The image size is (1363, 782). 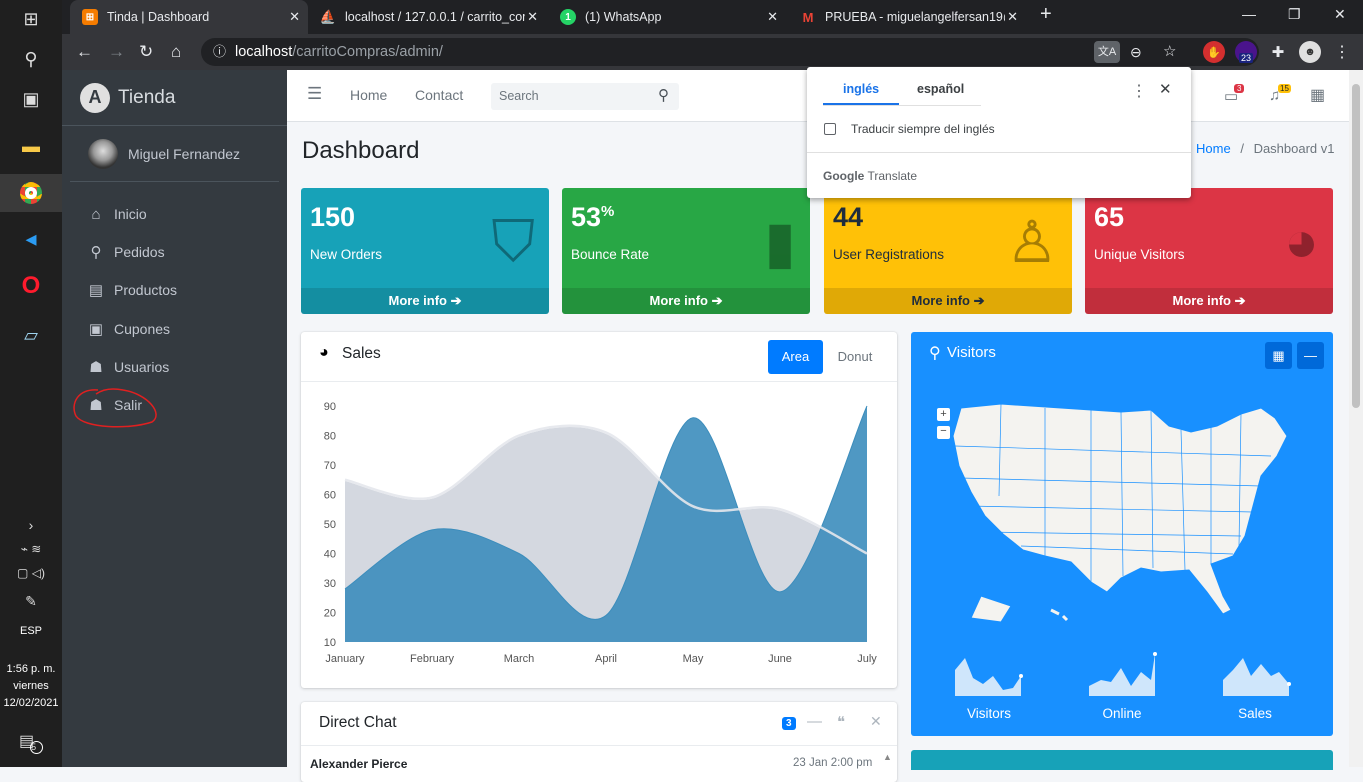 I want to click on reload-icon: ↻, so click(x=146, y=52).